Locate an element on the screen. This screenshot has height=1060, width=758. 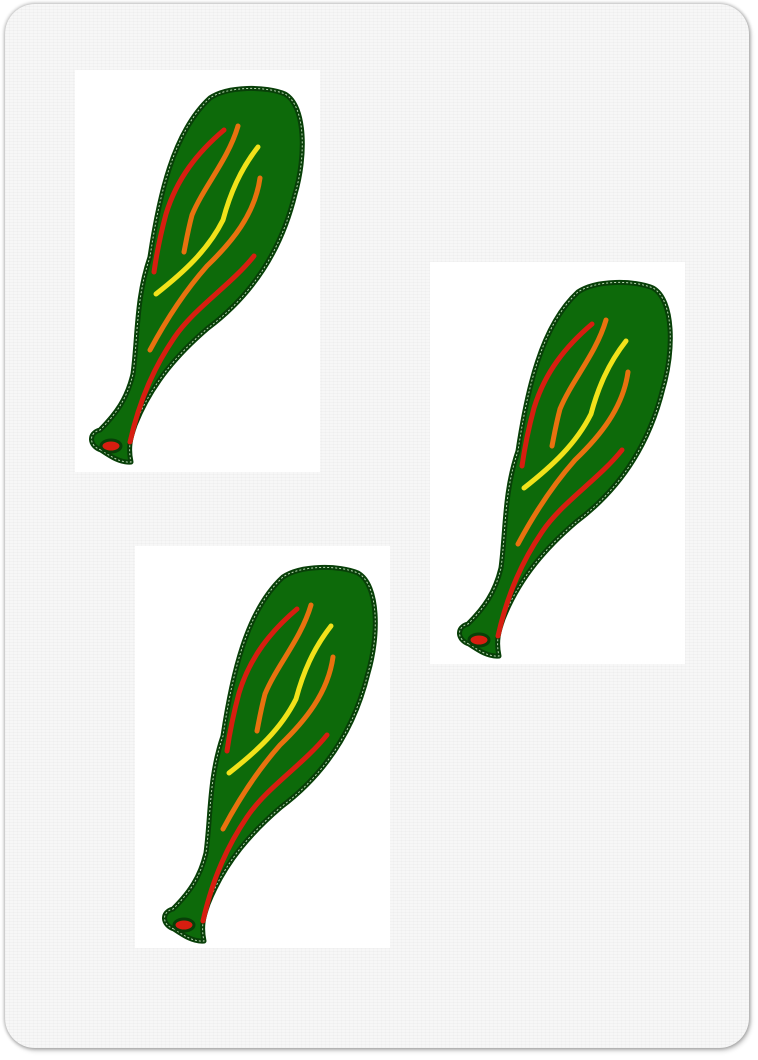
club-pip-right-icon is located at coordinates (565, 469).